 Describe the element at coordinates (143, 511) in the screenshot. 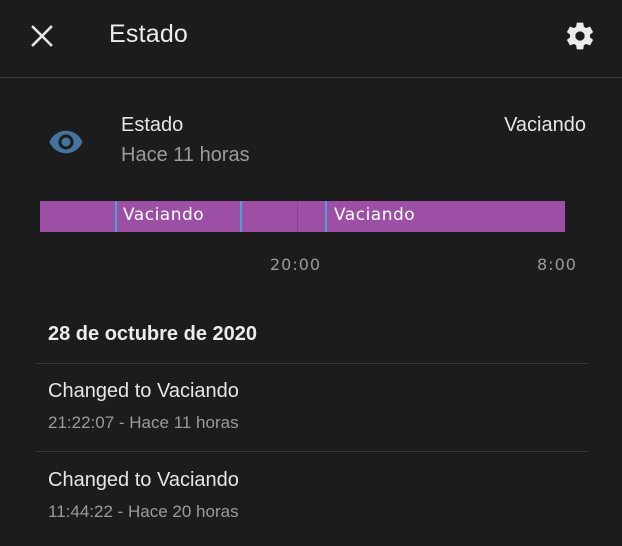

I see `logbook-entry-detail: 11:44:22 - Hace 20 horas` at that location.